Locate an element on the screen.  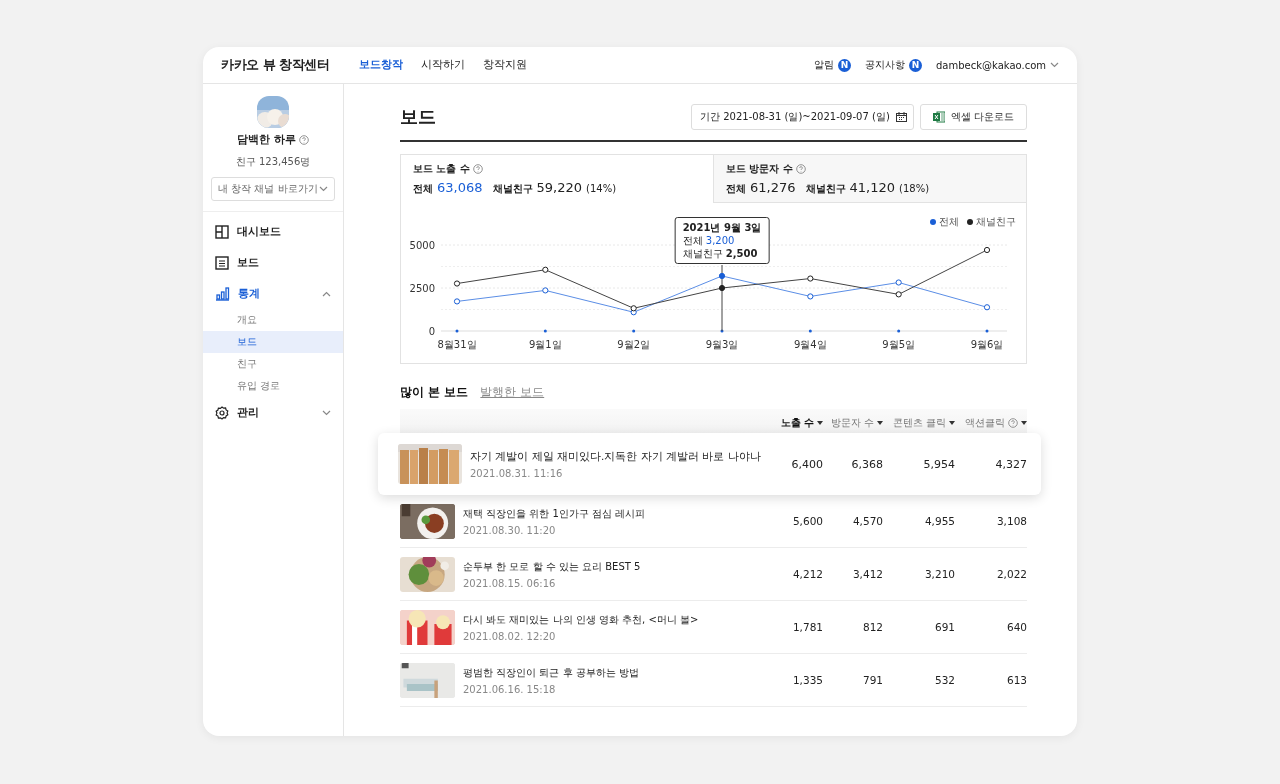
table-cell-text: 3,412 is located at coordinates (867, 574).